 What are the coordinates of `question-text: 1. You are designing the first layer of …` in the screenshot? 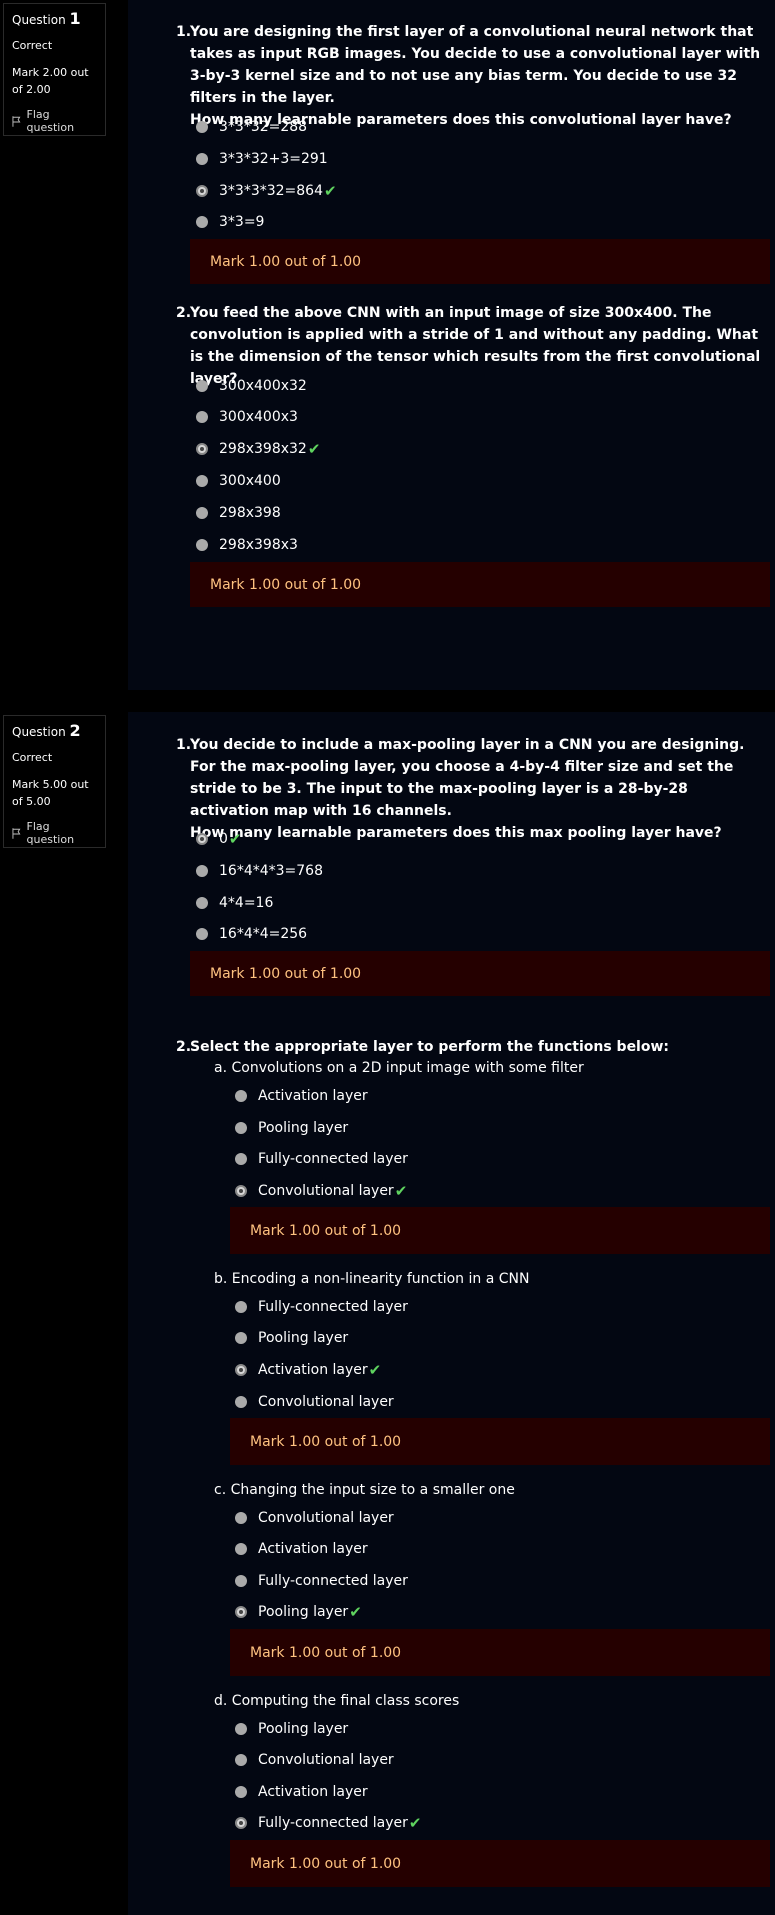 It's located at (468, 76).